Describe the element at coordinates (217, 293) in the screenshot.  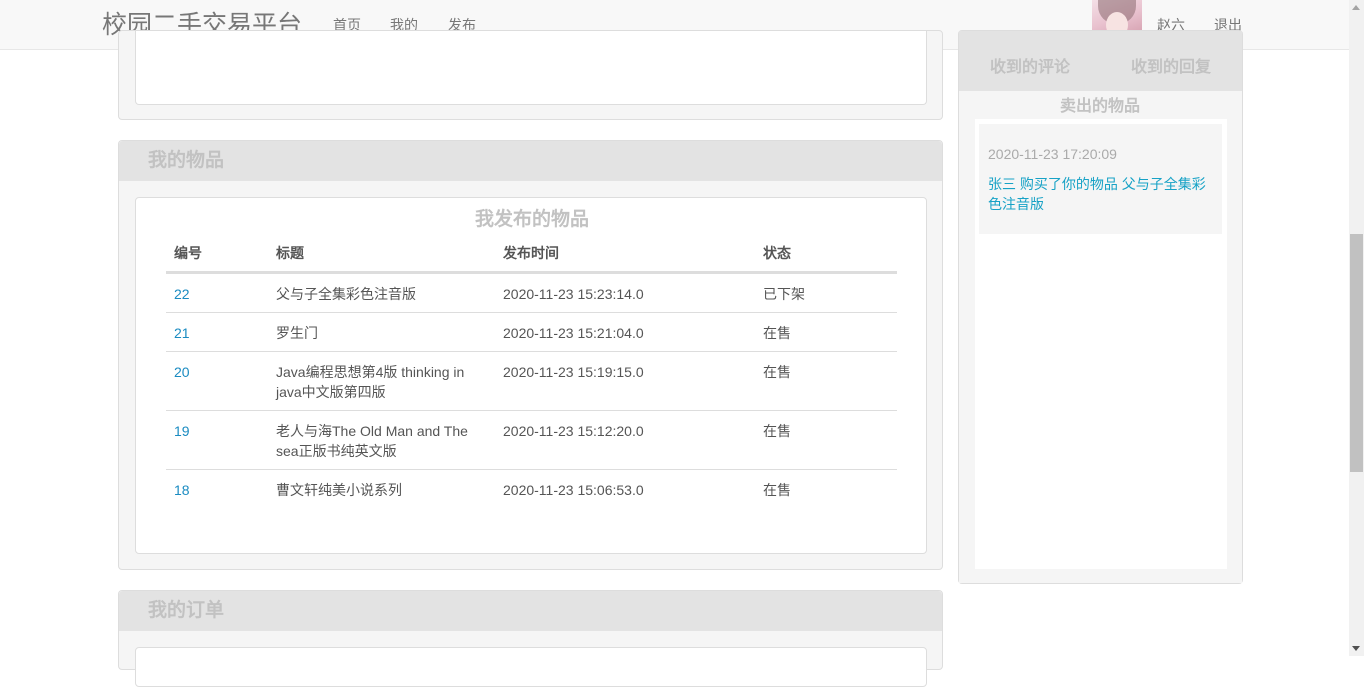
I see `item-id-cell: 22` at that location.